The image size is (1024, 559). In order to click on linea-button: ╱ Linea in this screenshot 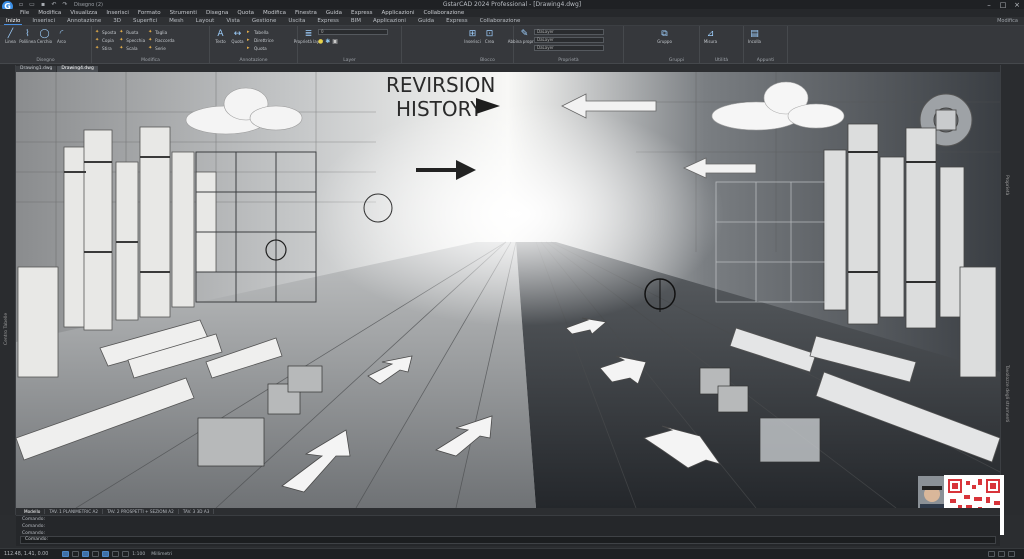, I will do `click(10, 36)`.